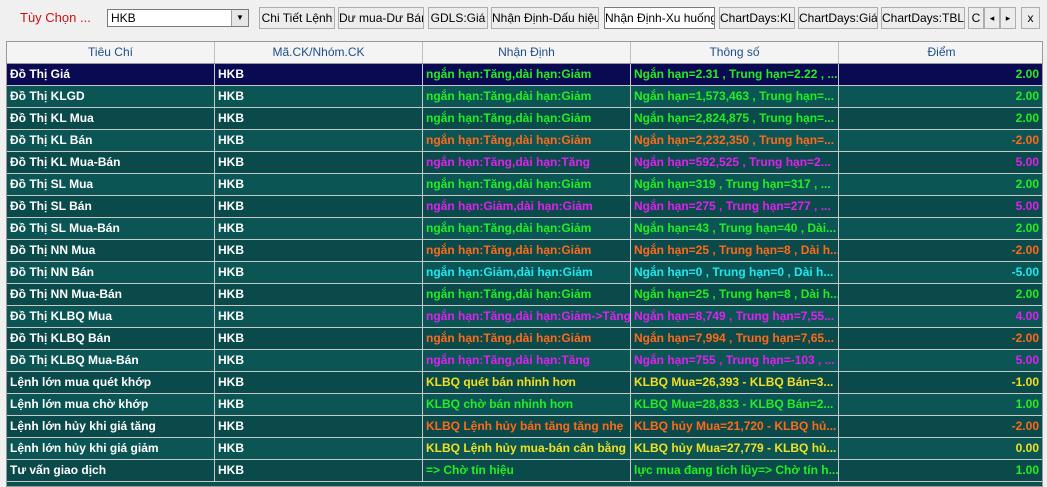  I want to click on header-diem: Điểm, so click(940, 52).